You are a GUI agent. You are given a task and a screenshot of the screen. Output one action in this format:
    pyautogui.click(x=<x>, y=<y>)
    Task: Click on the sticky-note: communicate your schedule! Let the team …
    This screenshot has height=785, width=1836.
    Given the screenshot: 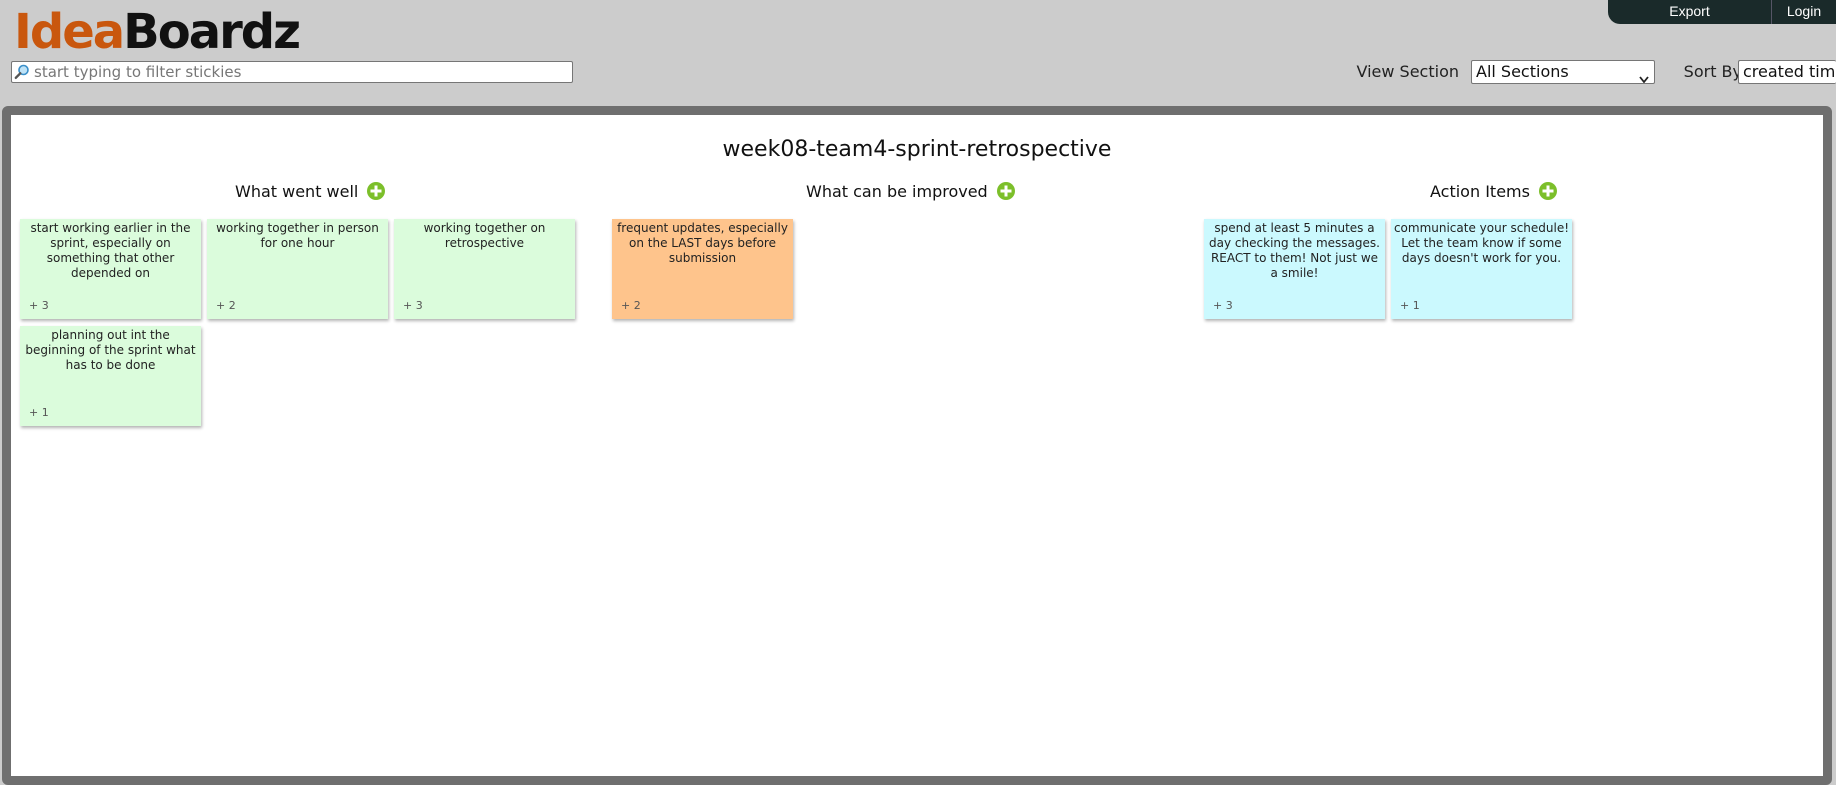 What is the action you would take?
    pyautogui.click(x=1481, y=269)
    